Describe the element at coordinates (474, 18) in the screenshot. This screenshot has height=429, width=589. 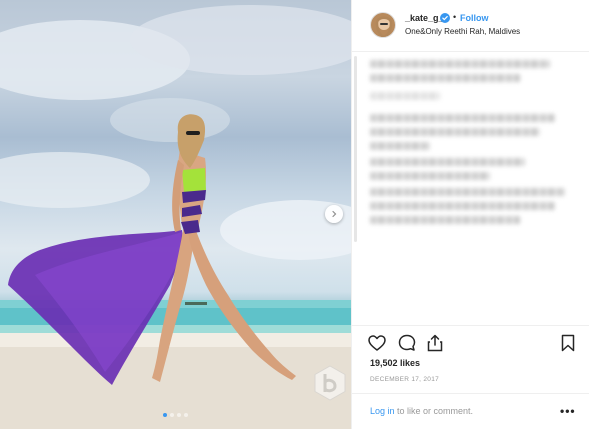
I see `follow-button: Follow` at that location.